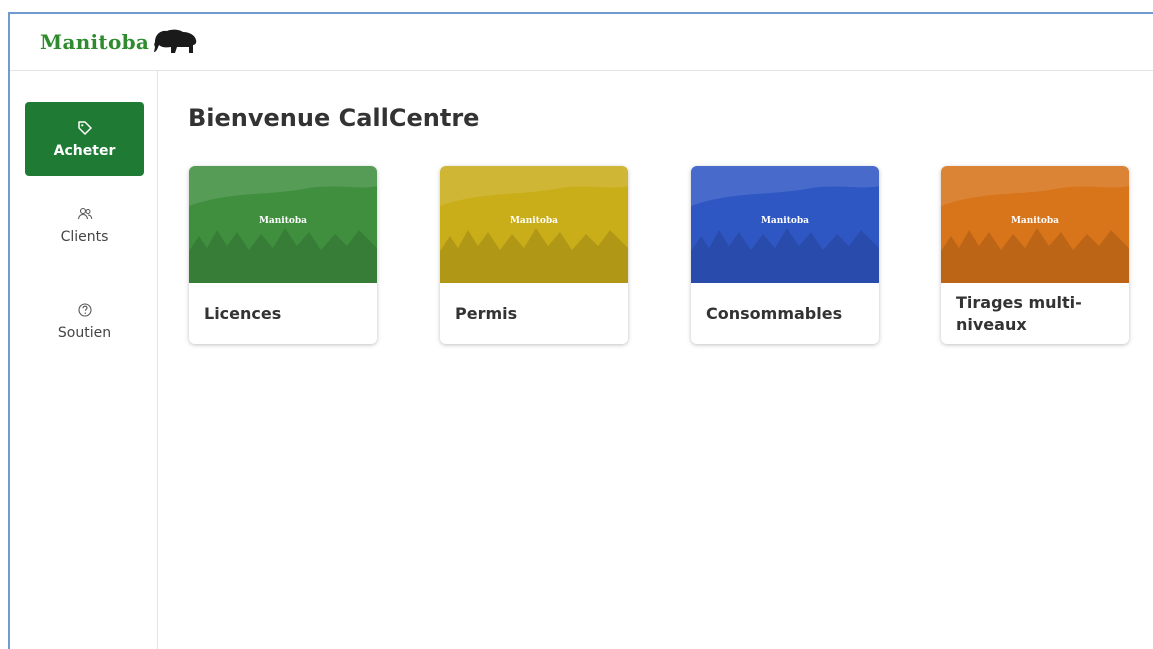  I want to click on card-label: Licences, so click(243, 313).